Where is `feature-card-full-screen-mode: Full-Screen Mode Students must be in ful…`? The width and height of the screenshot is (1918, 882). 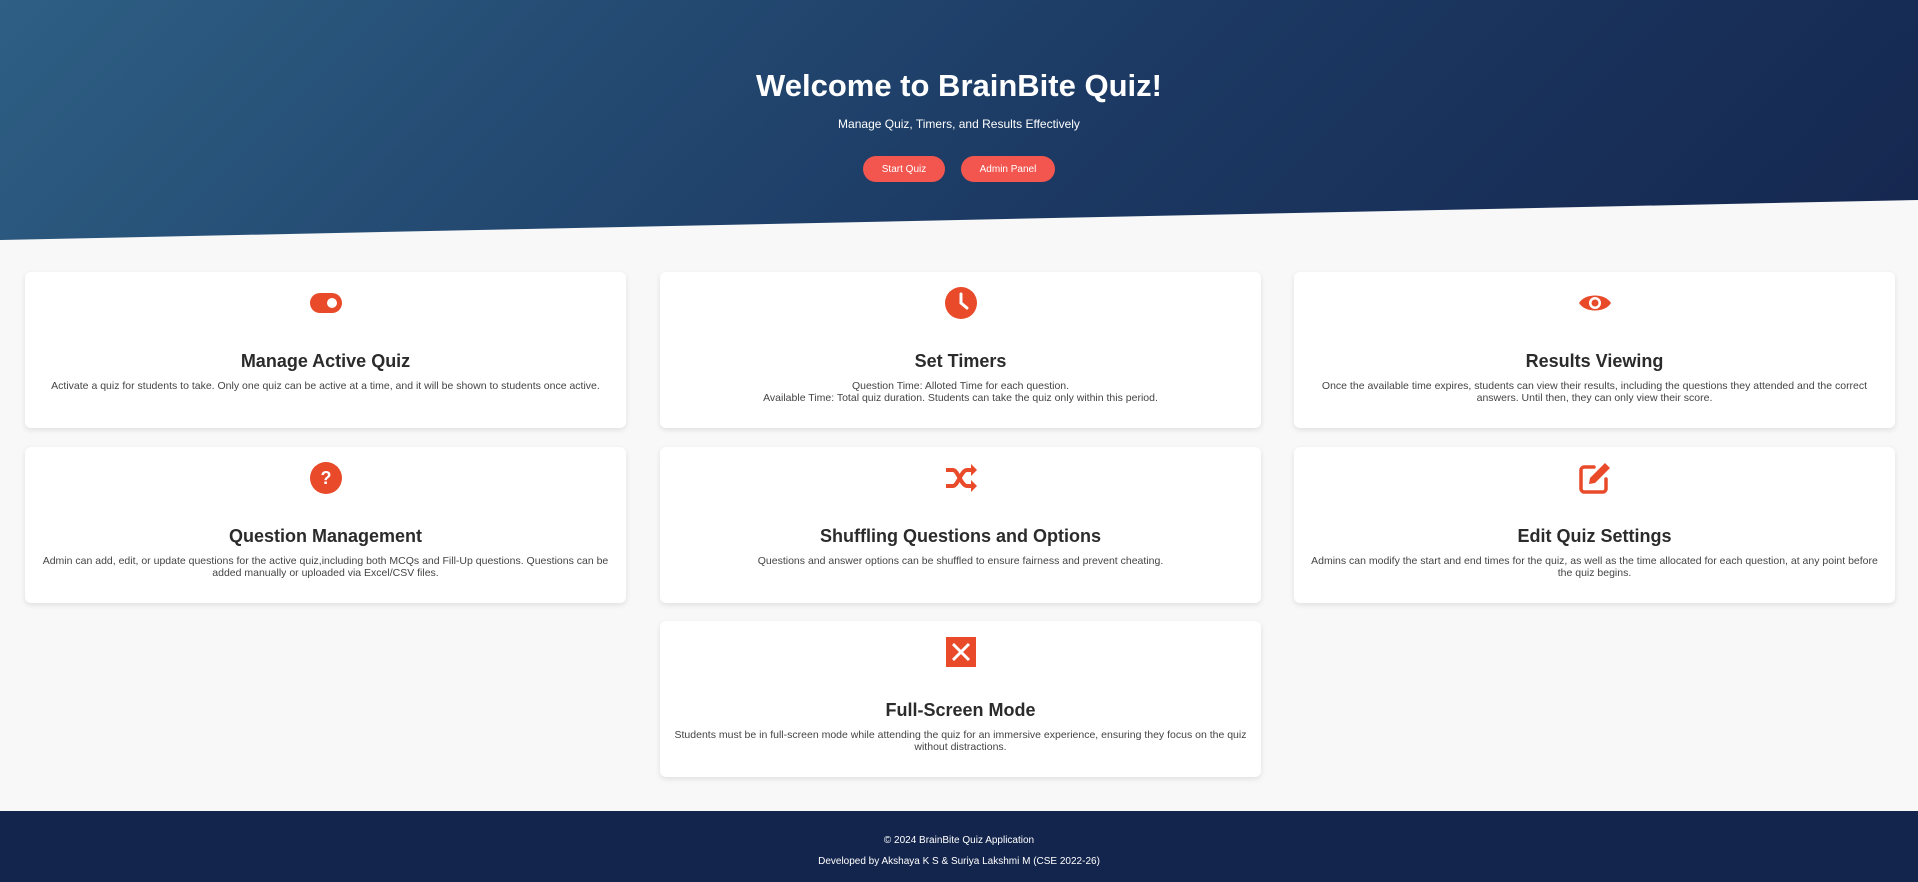
feature-card-full-screen-mode: Full-Screen Mode Students must be in ful… is located at coordinates (960, 699).